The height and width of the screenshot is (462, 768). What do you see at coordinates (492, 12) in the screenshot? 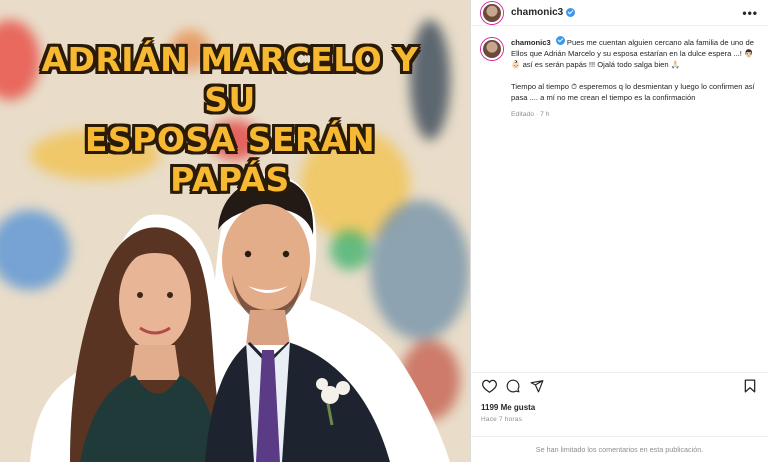
I see `avatar` at bounding box center [492, 12].